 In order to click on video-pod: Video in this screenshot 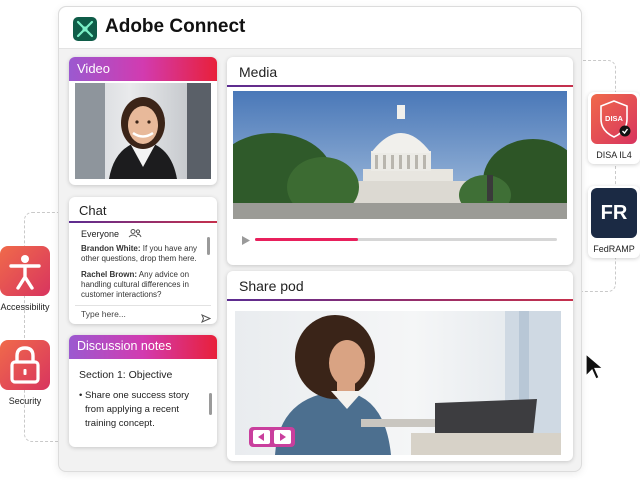, I will do `click(143, 121)`.